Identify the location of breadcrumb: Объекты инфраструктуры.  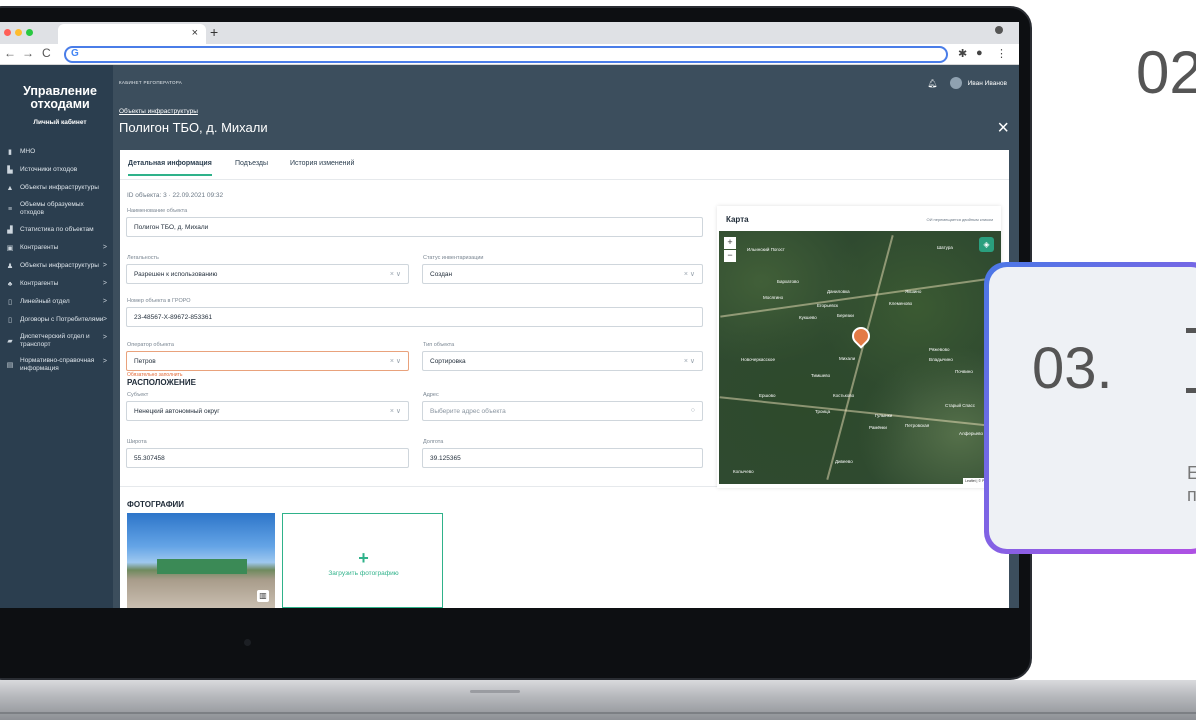
(158, 111).